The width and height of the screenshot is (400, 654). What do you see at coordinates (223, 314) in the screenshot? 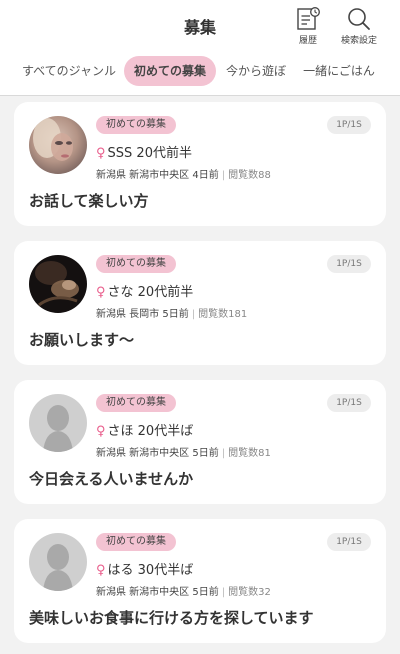
I see `view-count: 閲覧数181` at bounding box center [223, 314].